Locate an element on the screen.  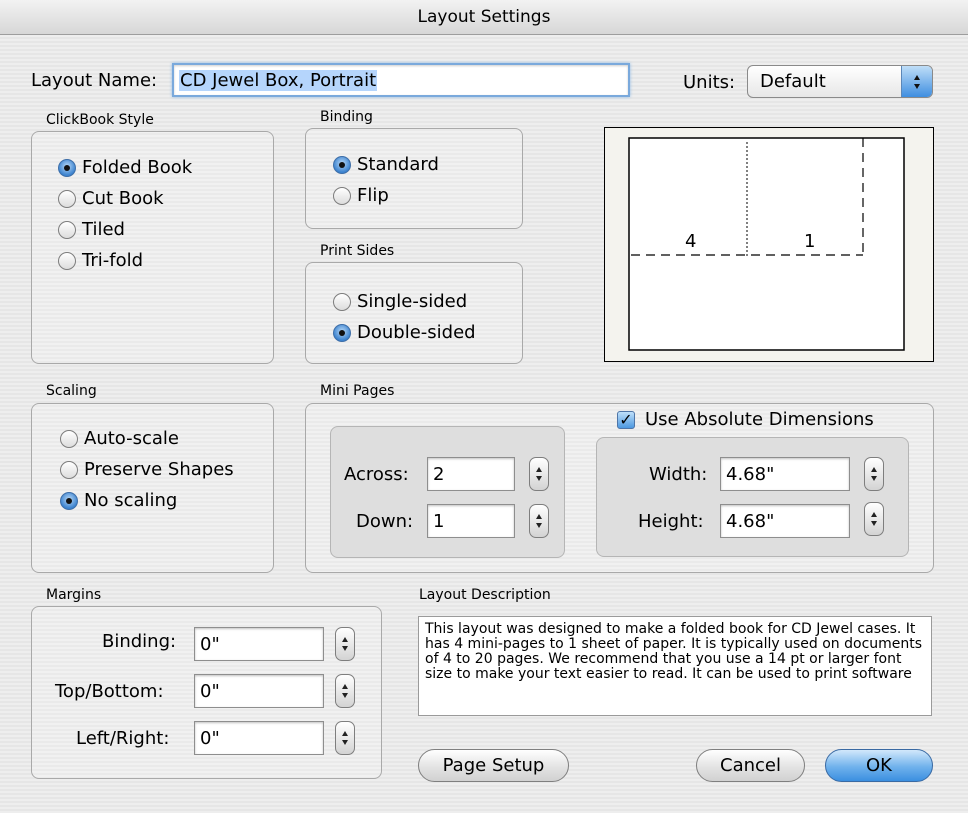
margin-topbottom-stepper is located at coordinates (345, 691).